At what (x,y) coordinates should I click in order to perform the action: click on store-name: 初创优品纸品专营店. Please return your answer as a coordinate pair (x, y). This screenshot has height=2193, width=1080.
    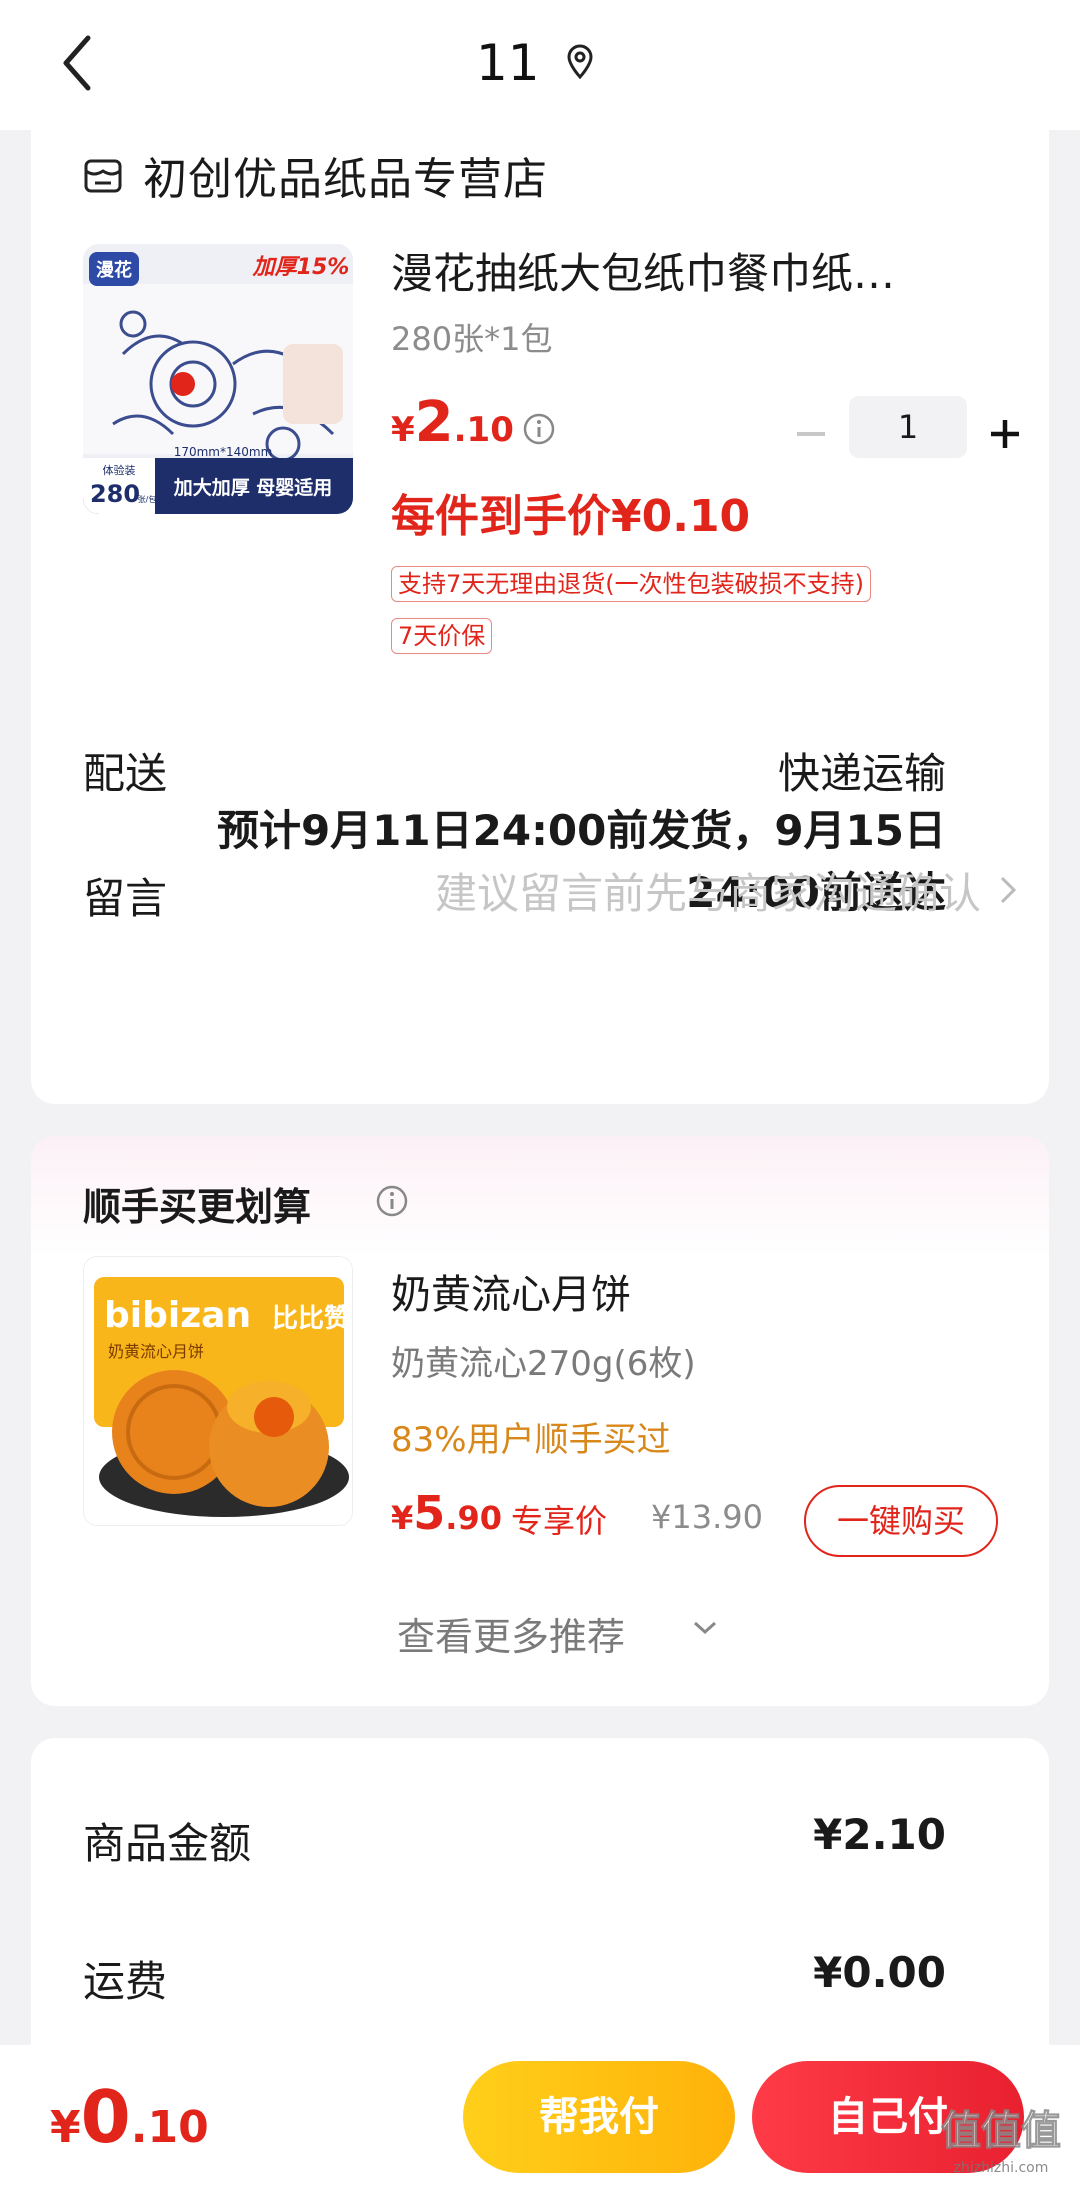
    Looking at the image, I should click on (345, 179).